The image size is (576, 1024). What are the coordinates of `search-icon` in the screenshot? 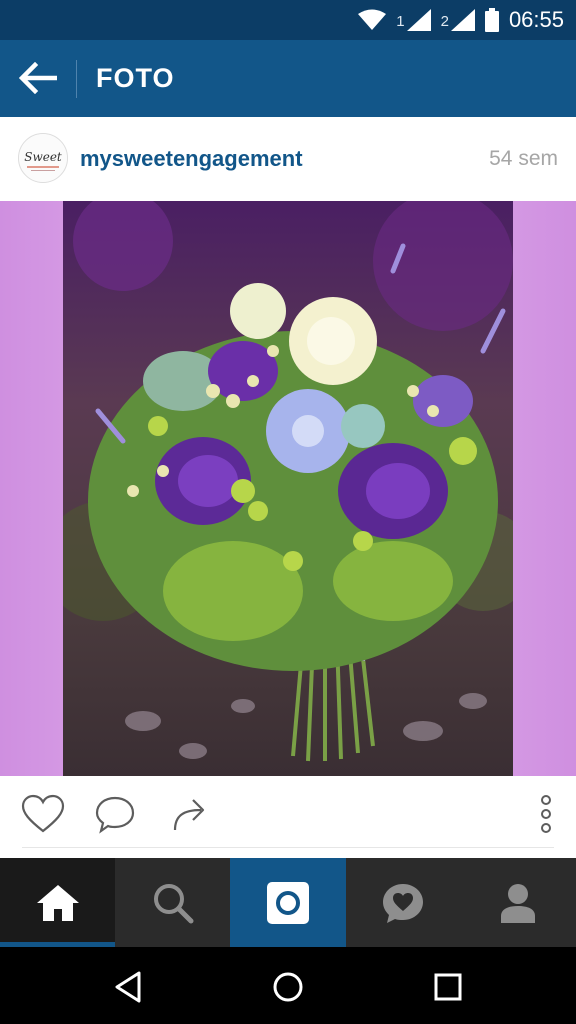 It's located at (173, 903).